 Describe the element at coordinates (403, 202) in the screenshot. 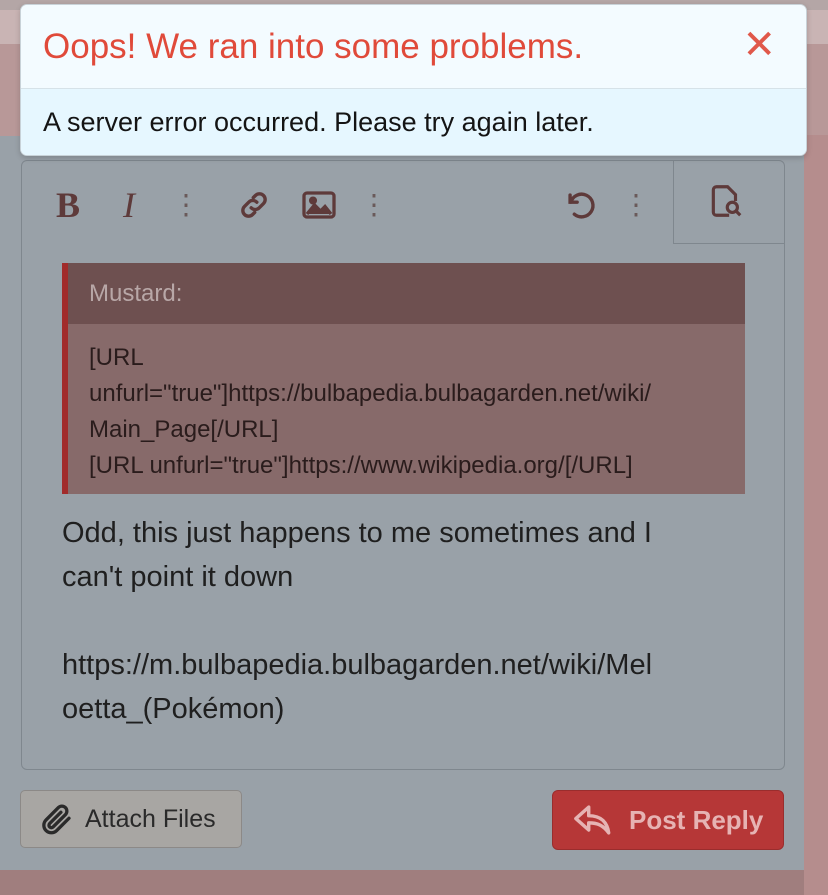

I see `editor-toolbar: B I ⋮ ⋮ ⋮` at that location.